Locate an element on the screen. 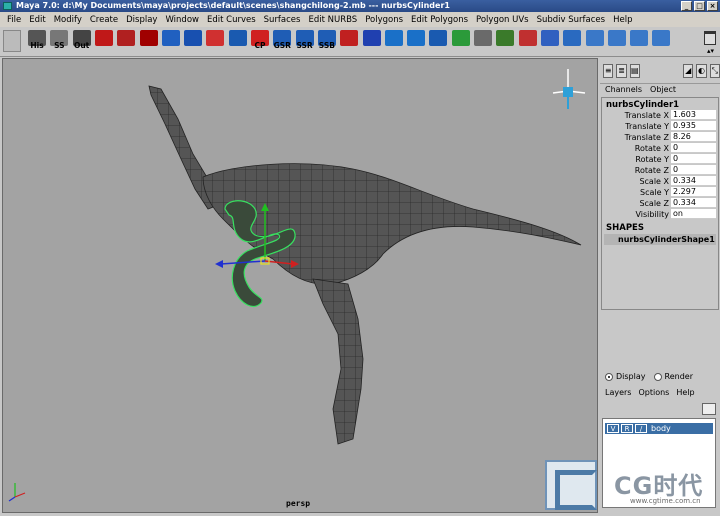 The width and height of the screenshot is (720, 516). render-icon: ◢ is located at coordinates (688, 70).